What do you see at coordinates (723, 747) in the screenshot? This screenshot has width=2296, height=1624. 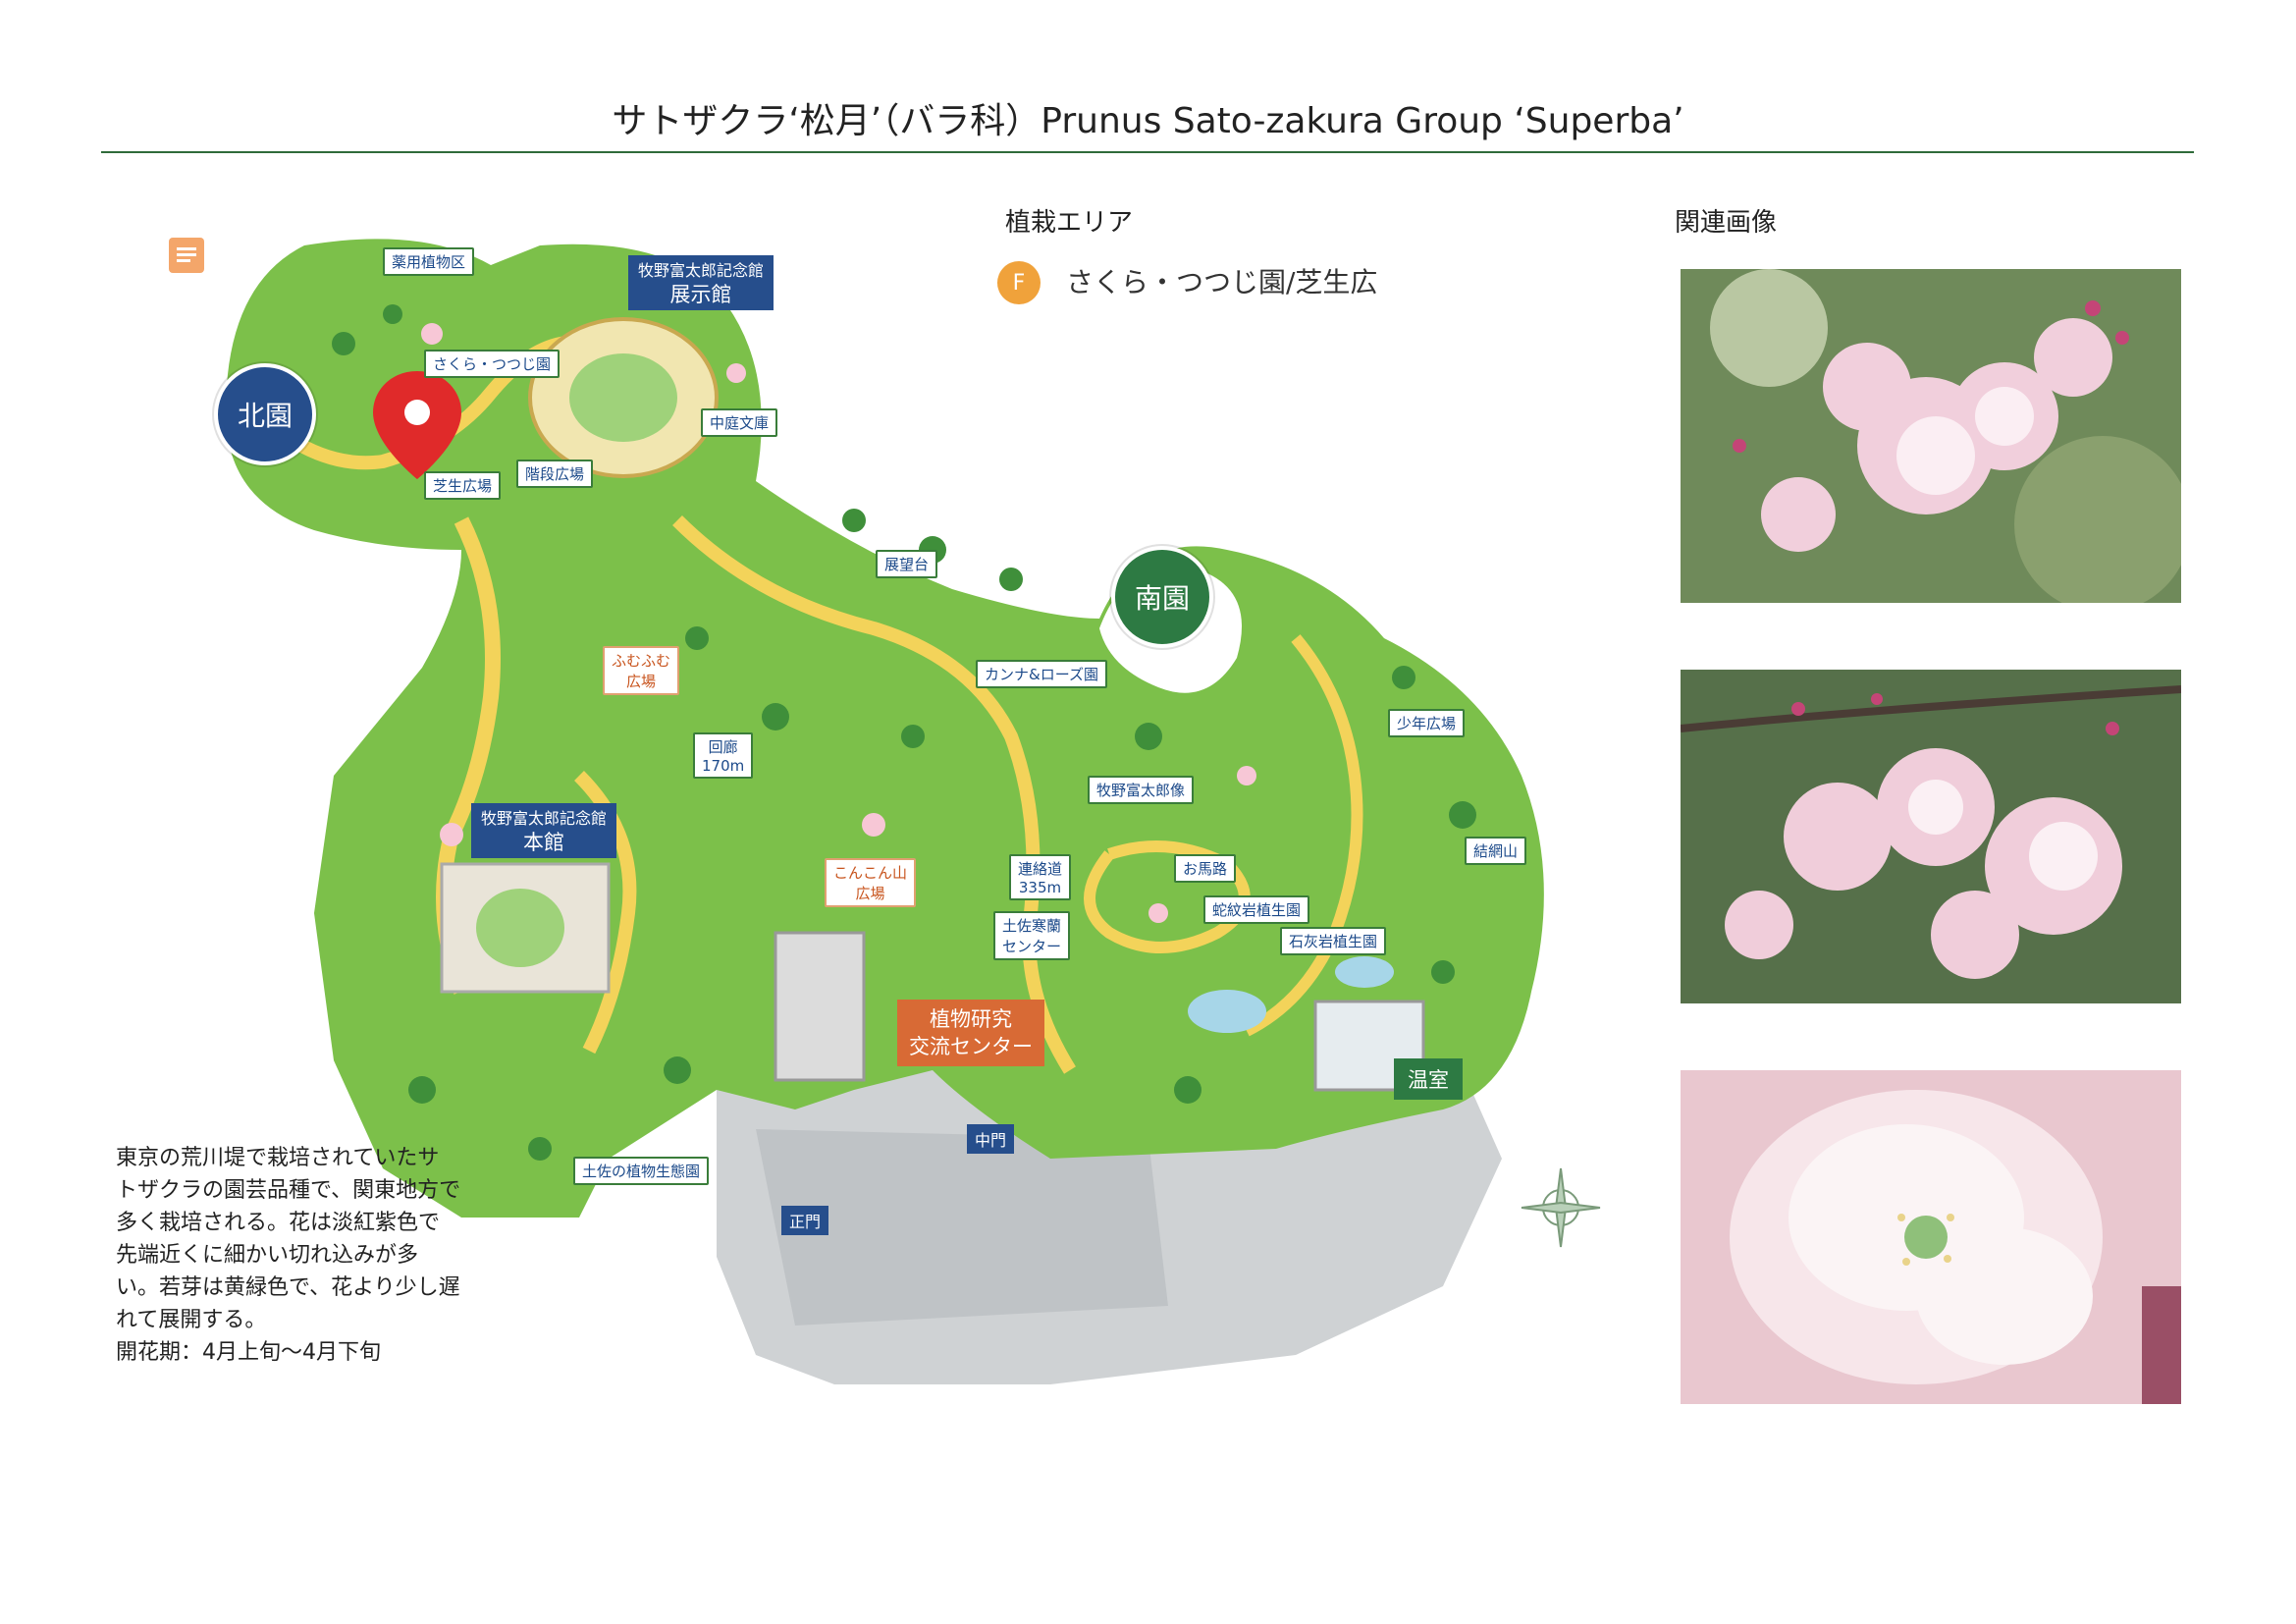 I see `label-corridor-1: 回廊` at bounding box center [723, 747].